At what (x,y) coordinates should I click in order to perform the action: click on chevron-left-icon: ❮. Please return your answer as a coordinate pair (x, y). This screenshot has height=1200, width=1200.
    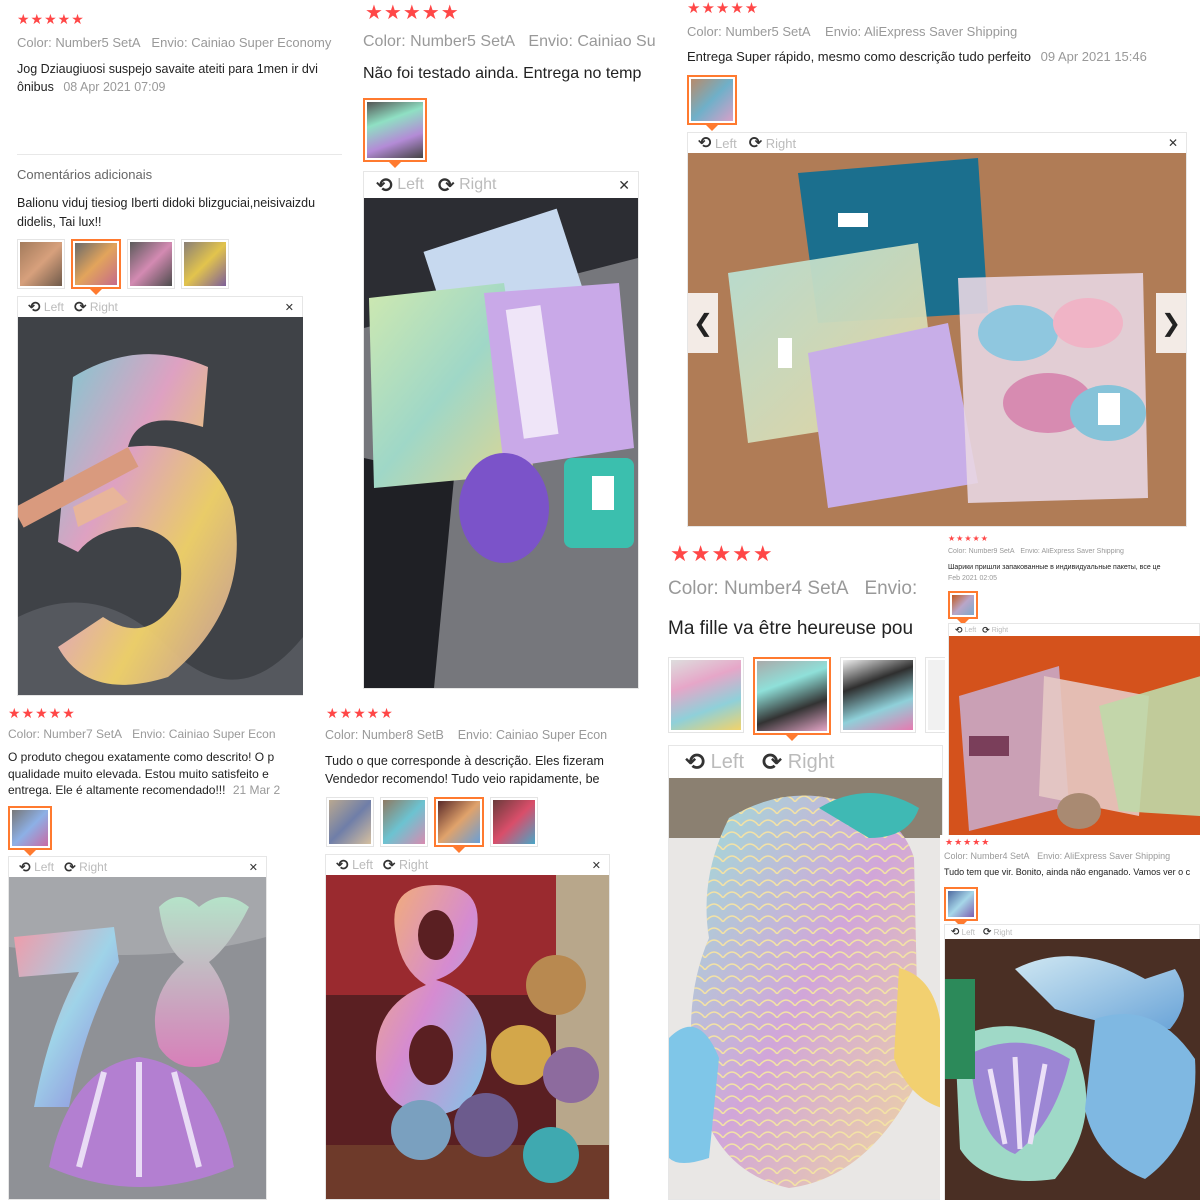
    Looking at the image, I should click on (703, 323).